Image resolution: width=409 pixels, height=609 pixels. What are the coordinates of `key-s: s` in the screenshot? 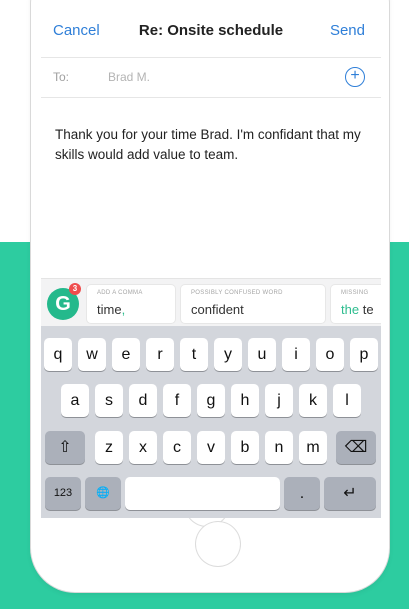 It's located at (109, 400).